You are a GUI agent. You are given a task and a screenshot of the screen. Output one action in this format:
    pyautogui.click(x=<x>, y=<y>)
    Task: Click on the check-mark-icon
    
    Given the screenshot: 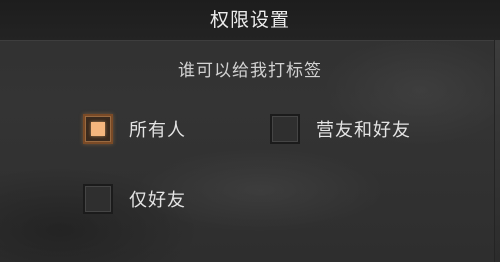 What is the action you would take?
    pyautogui.click(x=98, y=129)
    